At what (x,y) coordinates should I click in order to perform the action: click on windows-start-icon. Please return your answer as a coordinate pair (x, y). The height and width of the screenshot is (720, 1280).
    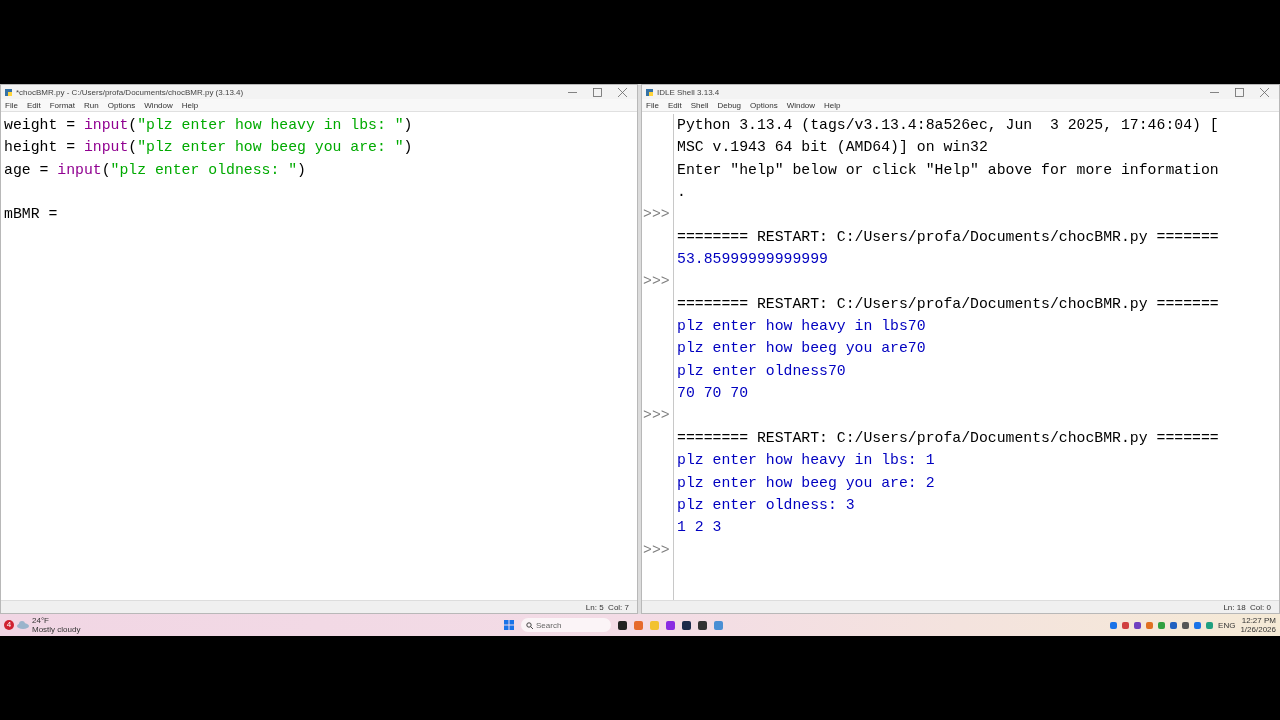
    Looking at the image, I should click on (509, 625).